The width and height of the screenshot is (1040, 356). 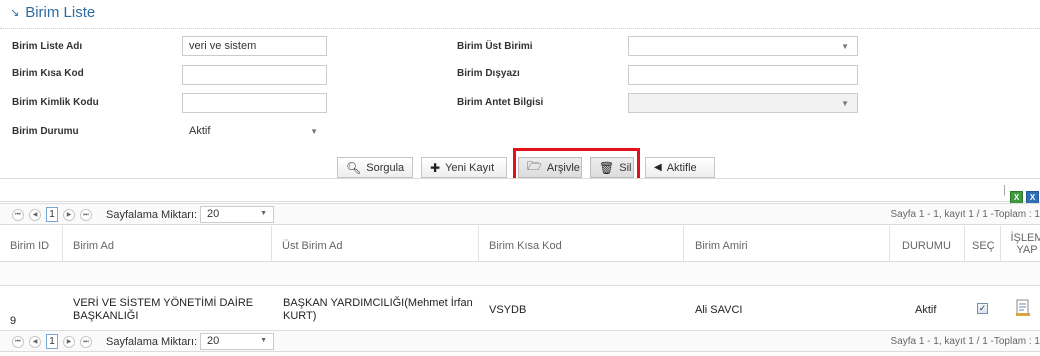 What do you see at coordinates (378, 309) in the screenshot?
I see `cell-ust-birim-ad: BAŞKAN YARDIMCILIĞI(Mehmet İrfan KURT)` at bounding box center [378, 309].